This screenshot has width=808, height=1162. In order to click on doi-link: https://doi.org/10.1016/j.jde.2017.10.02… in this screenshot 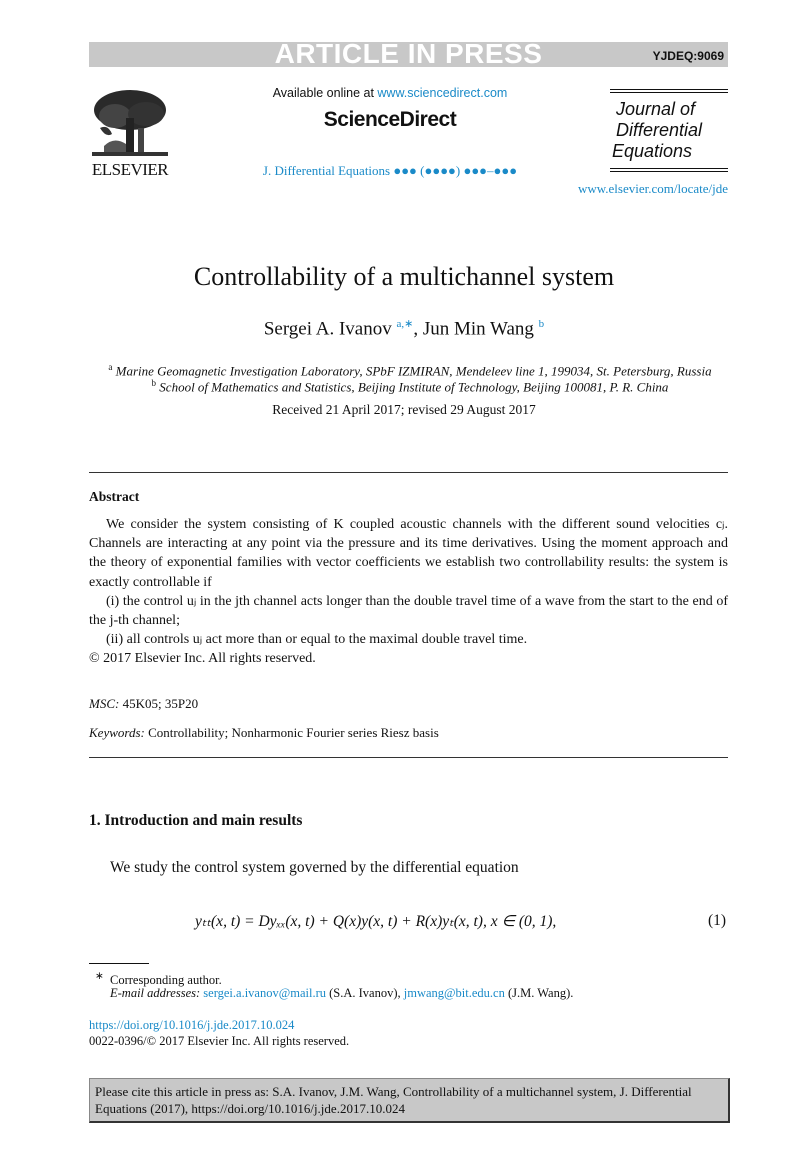, I will do `click(191, 1025)`.